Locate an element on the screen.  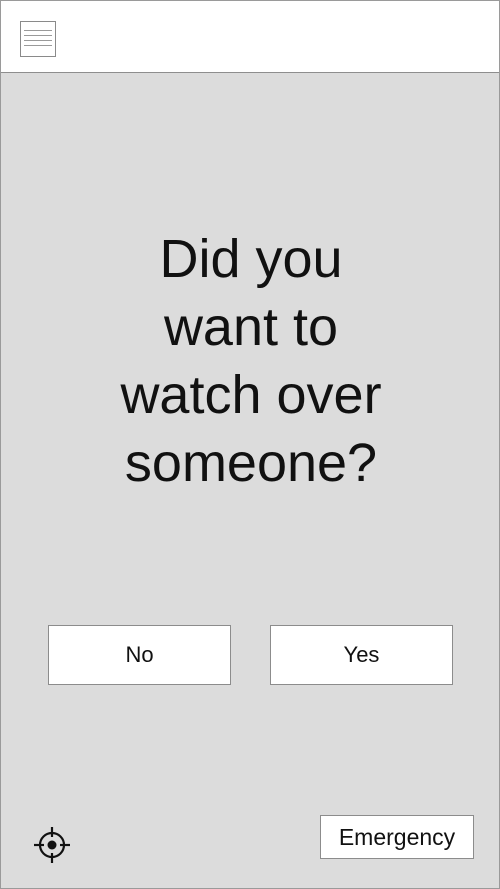
crosshair-locate-icon is located at coordinates (52, 845).